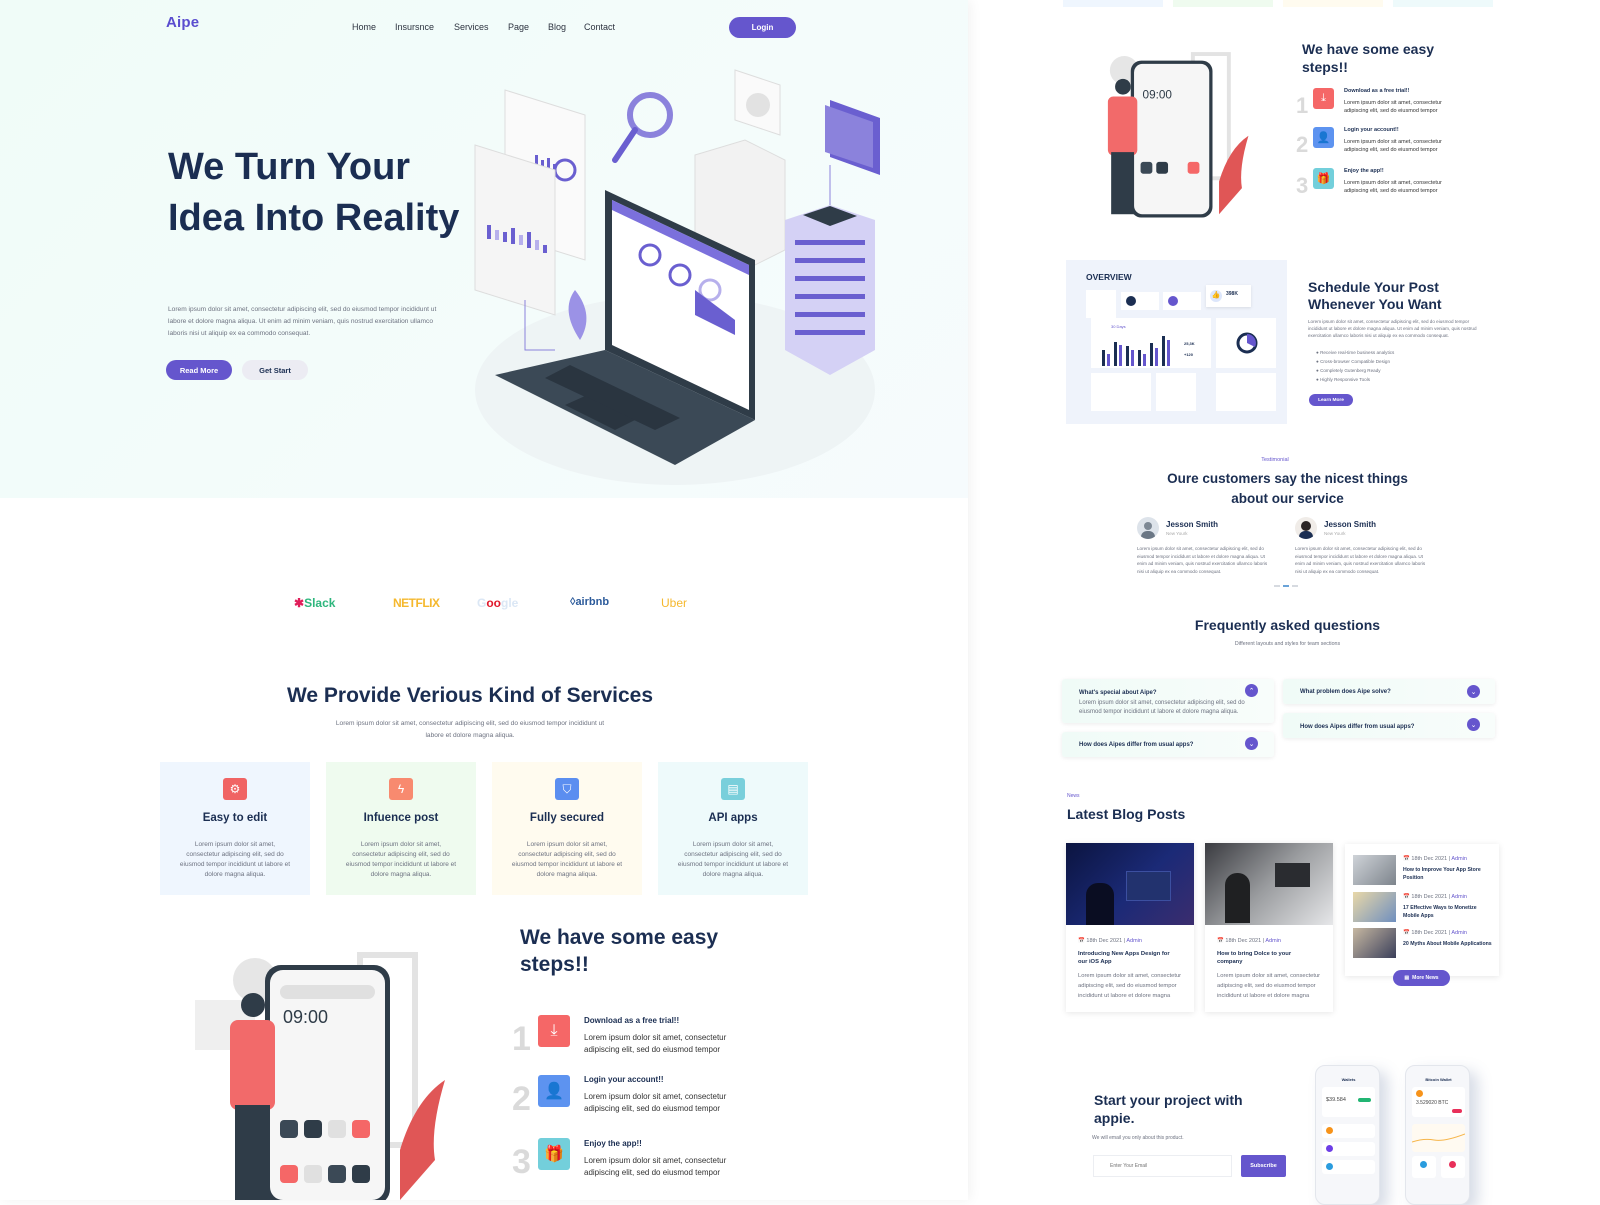 Image resolution: width=1600 pixels, height=1205 pixels. What do you see at coordinates (1109, 277) in the screenshot?
I see `overview-label: OVERVIEW` at bounding box center [1109, 277].